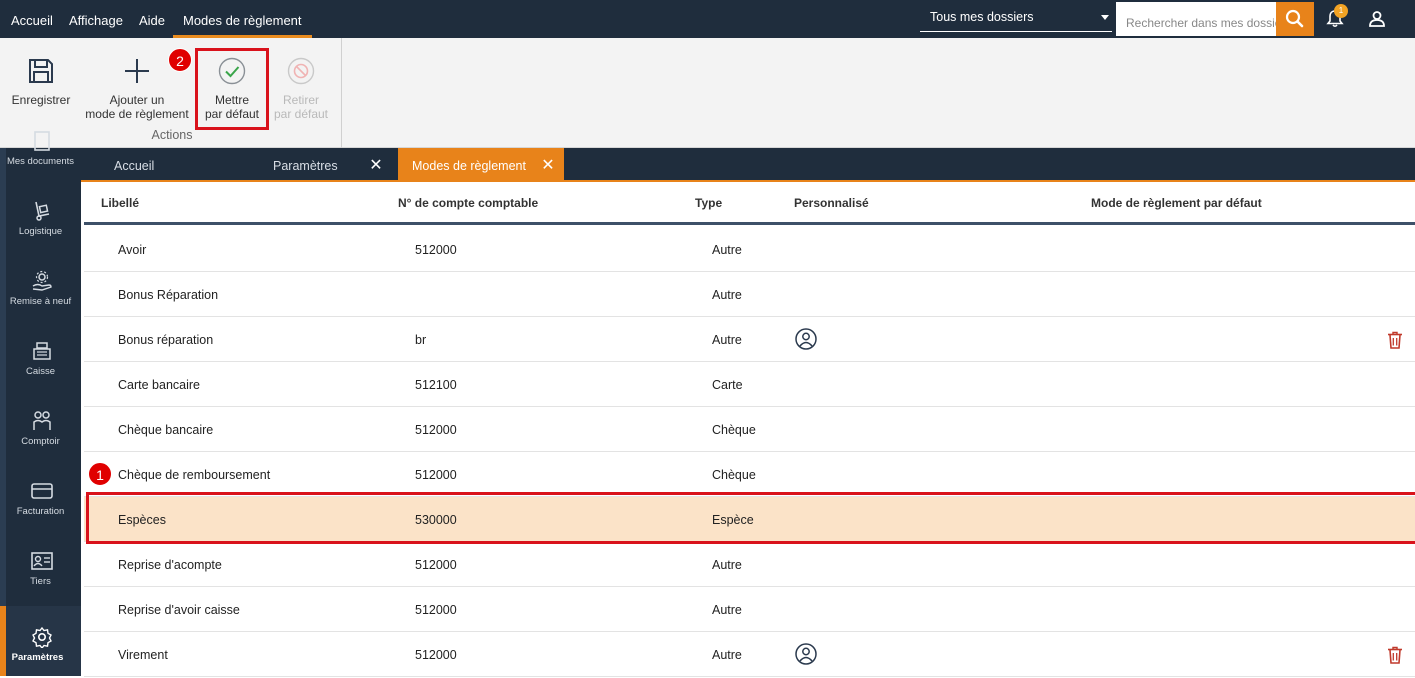 This screenshot has height=678, width=1415. What do you see at coordinates (137, 114) in the screenshot?
I see `add-label-line2: mode de règlement` at bounding box center [137, 114].